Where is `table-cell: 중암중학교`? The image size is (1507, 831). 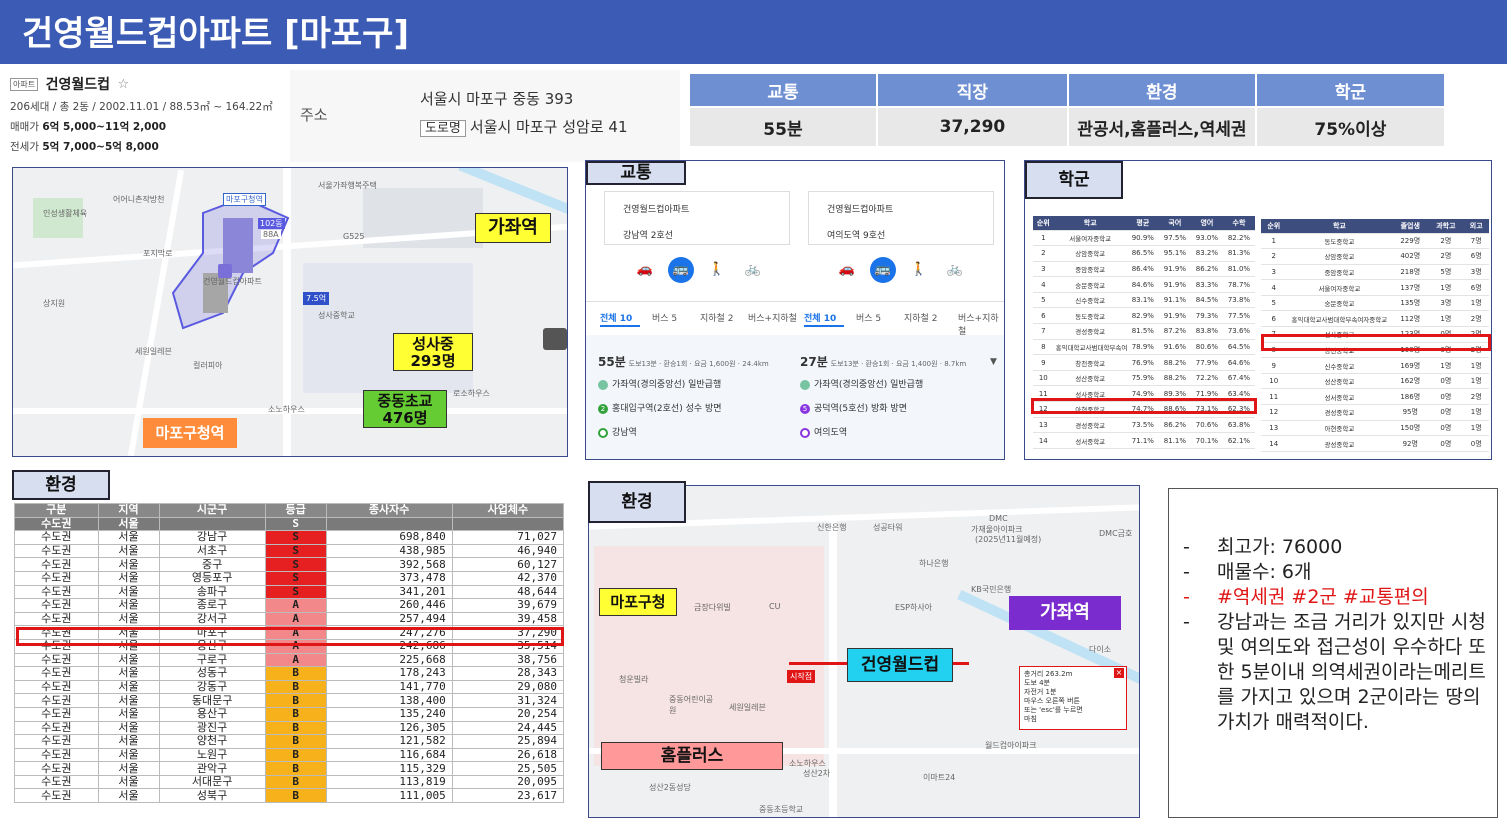
table-cell: 중암중학교 is located at coordinates (1339, 272).